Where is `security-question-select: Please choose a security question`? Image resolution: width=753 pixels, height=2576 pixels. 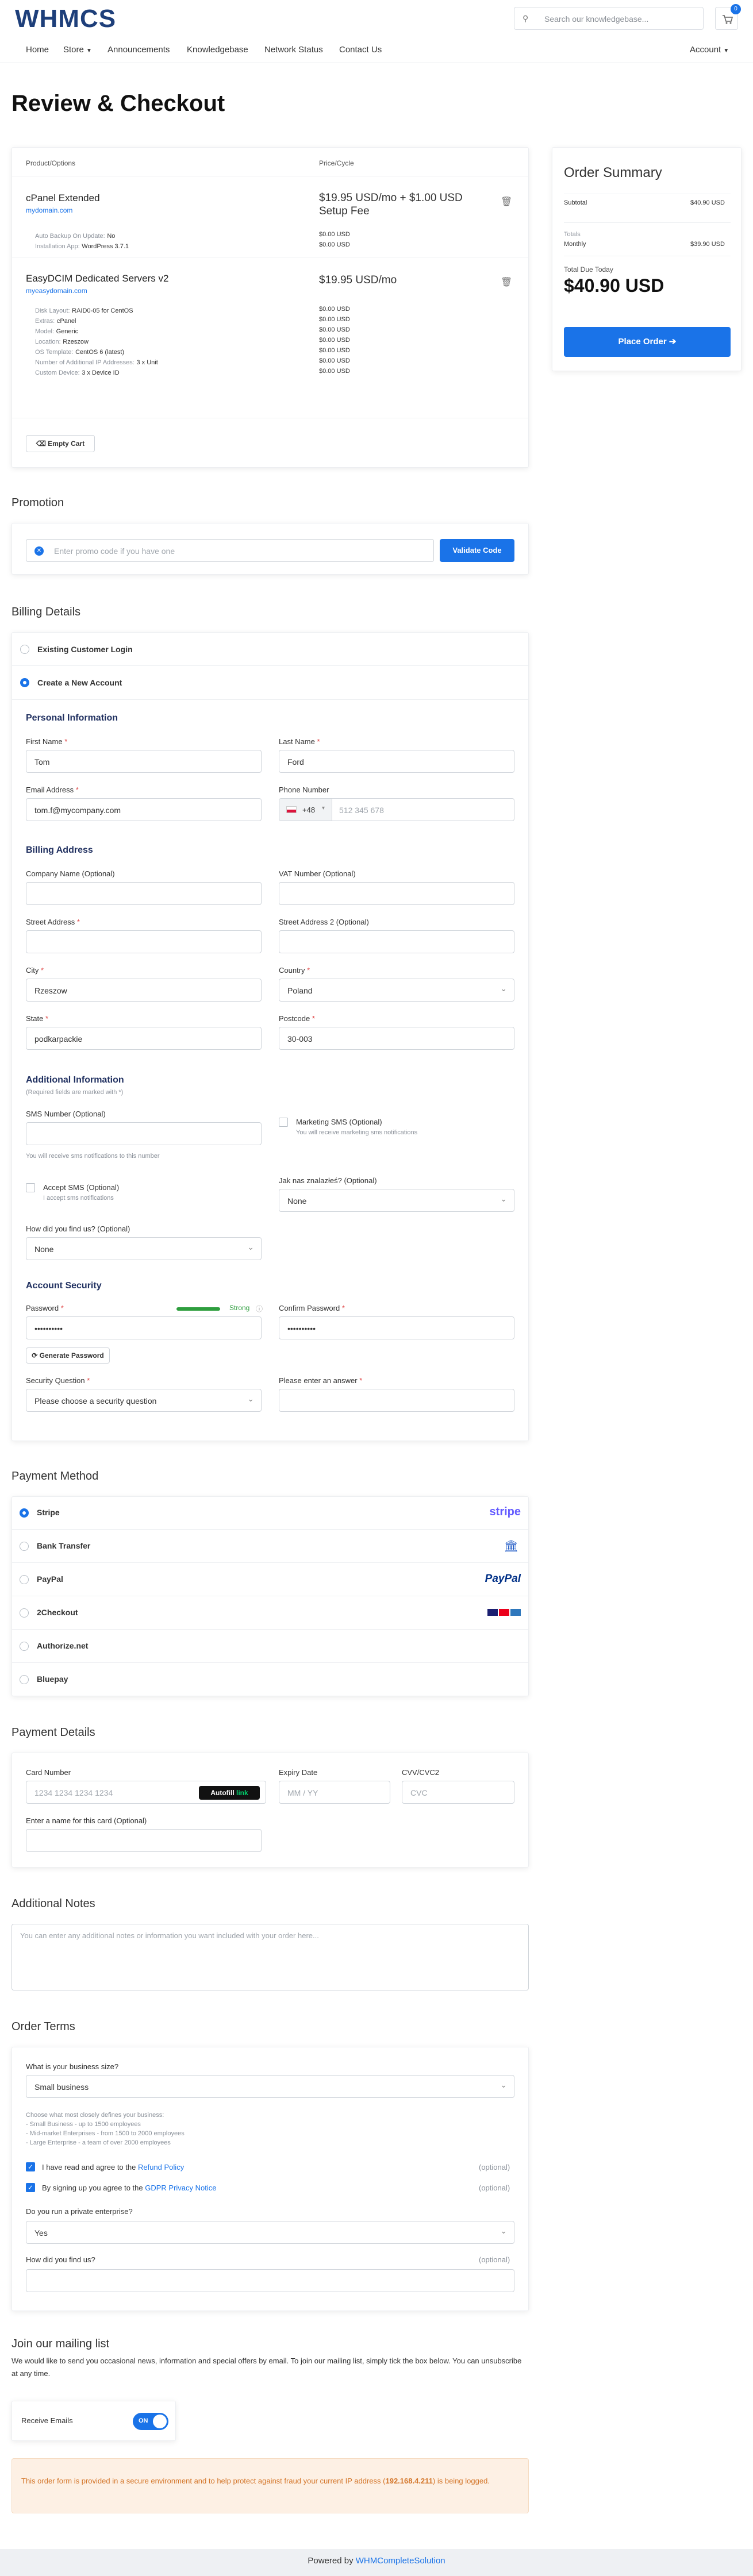 security-question-select: Please choose a security question is located at coordinates (144, 1400).